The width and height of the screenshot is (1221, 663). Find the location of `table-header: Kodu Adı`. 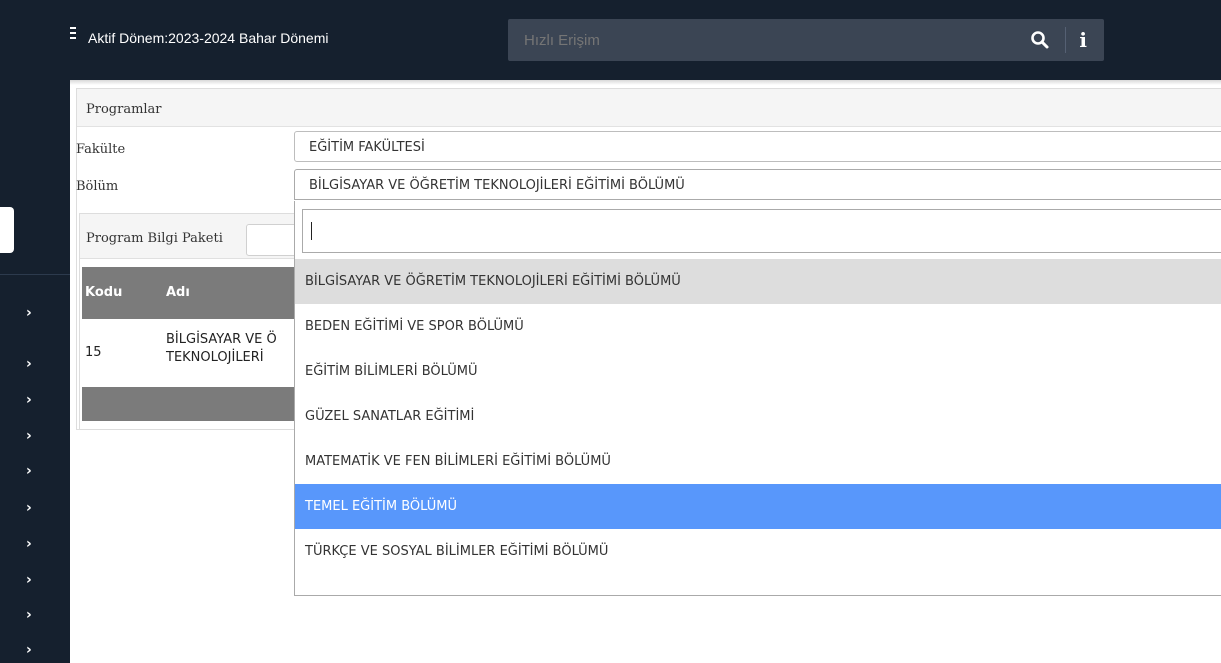

table-header: Kodu Adı is located at coordinates (189, 293).